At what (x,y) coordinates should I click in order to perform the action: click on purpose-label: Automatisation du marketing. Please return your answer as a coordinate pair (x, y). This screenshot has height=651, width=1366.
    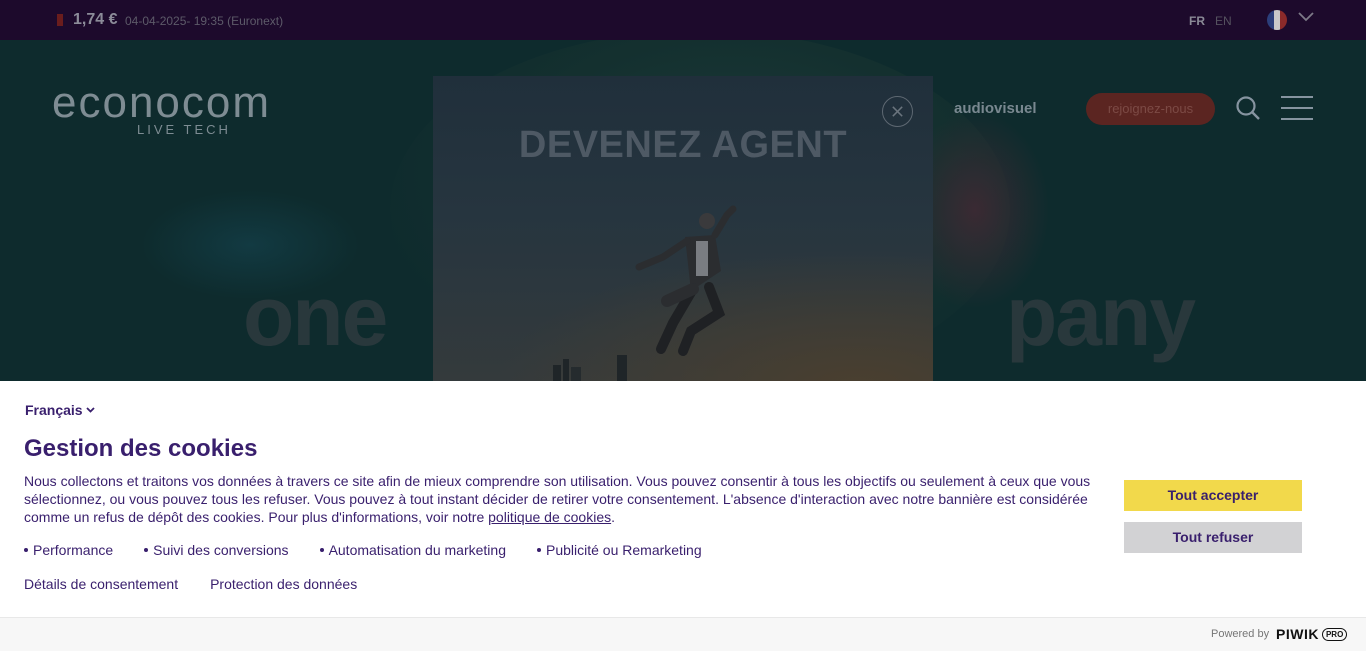
    Looking at the image, I should click on (417, 550).